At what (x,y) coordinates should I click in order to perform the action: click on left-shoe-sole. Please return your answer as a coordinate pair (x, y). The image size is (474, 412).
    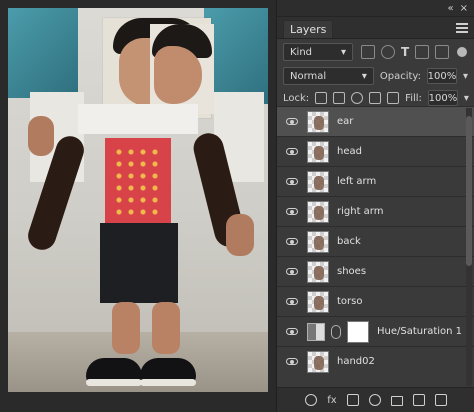
    Looking at the image, I should click on (114, 382).